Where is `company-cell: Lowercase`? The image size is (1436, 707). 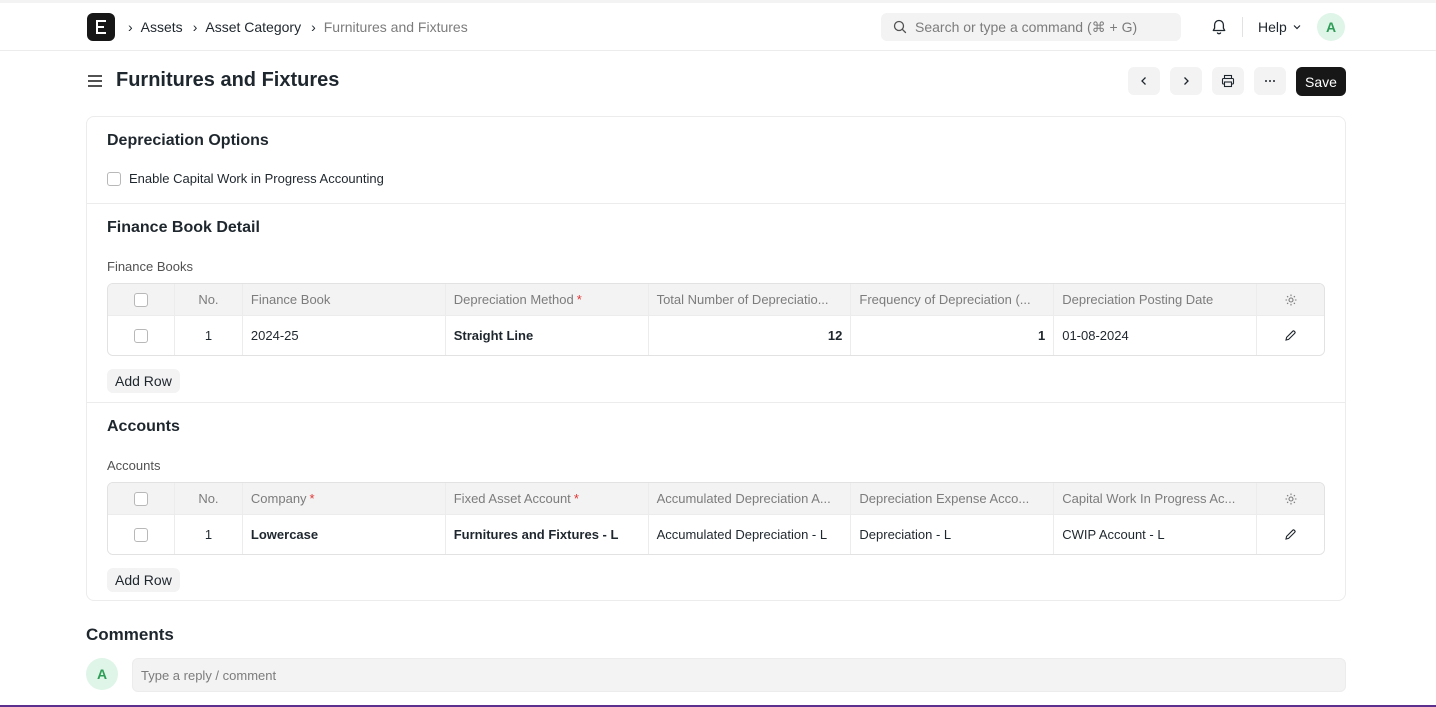 company-cell: Lowercase is located at coordinates (344, 534).